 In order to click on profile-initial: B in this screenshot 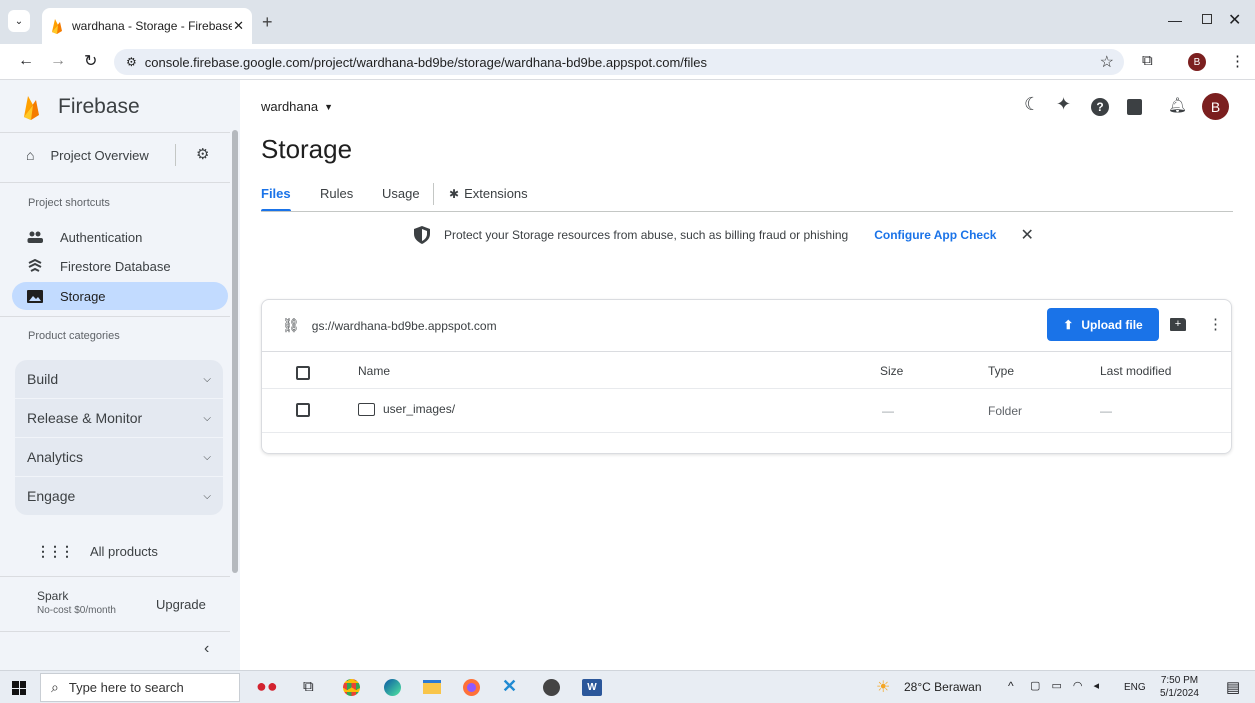, I will do `click(1197, 62)`.